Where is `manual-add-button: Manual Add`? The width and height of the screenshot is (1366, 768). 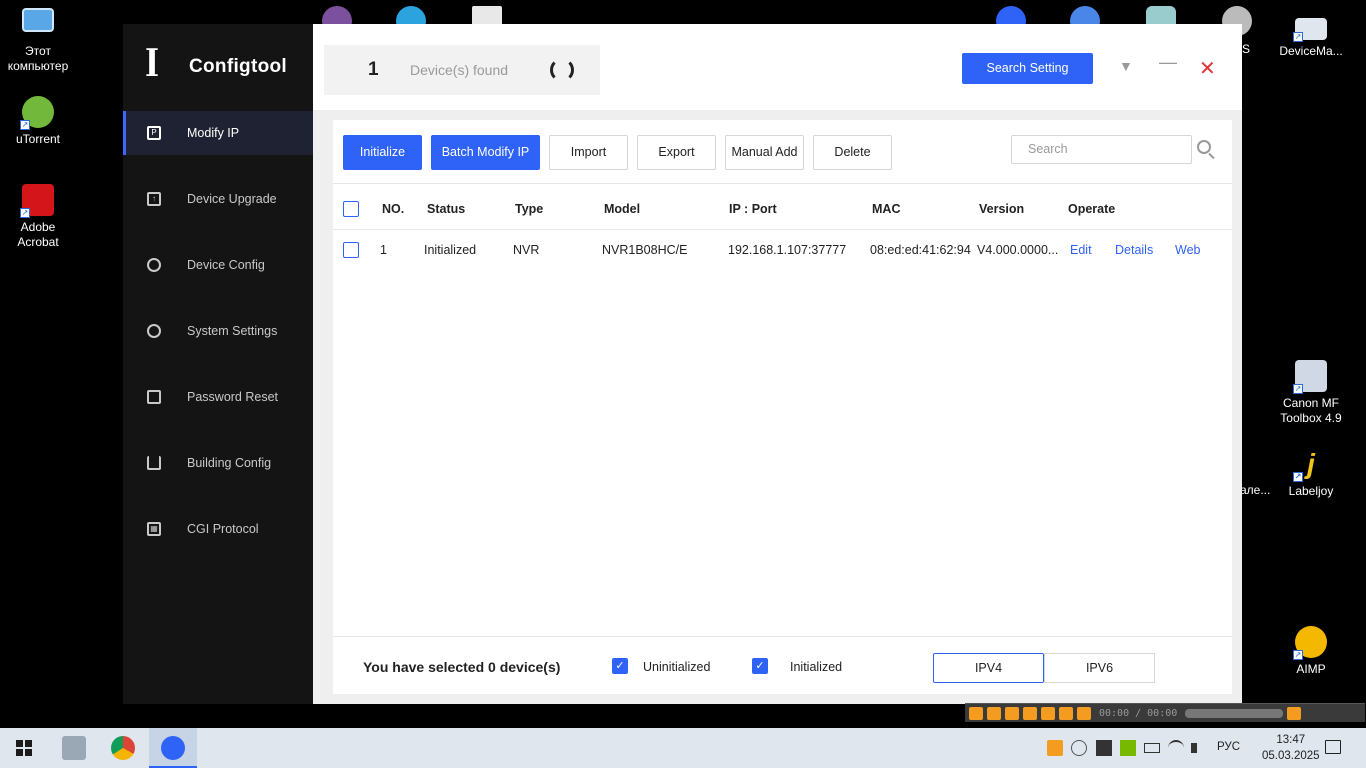
manual-add-button: Manual Add is located at coordinates (764, 152).